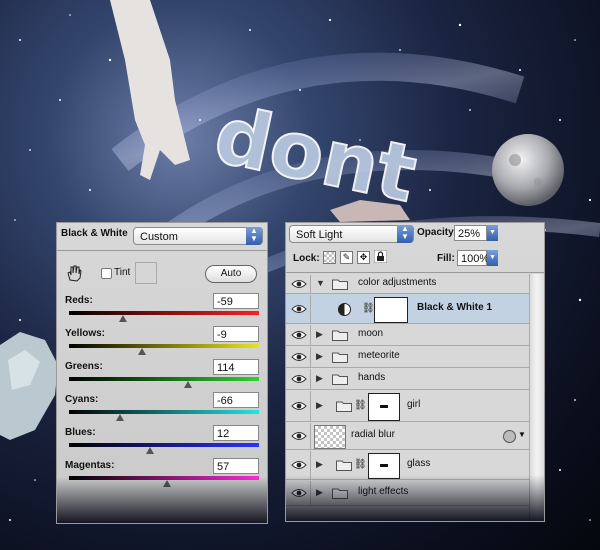 The image size is (600, 550). I want to click on auto-button-label: Auto, so click(231, 273).